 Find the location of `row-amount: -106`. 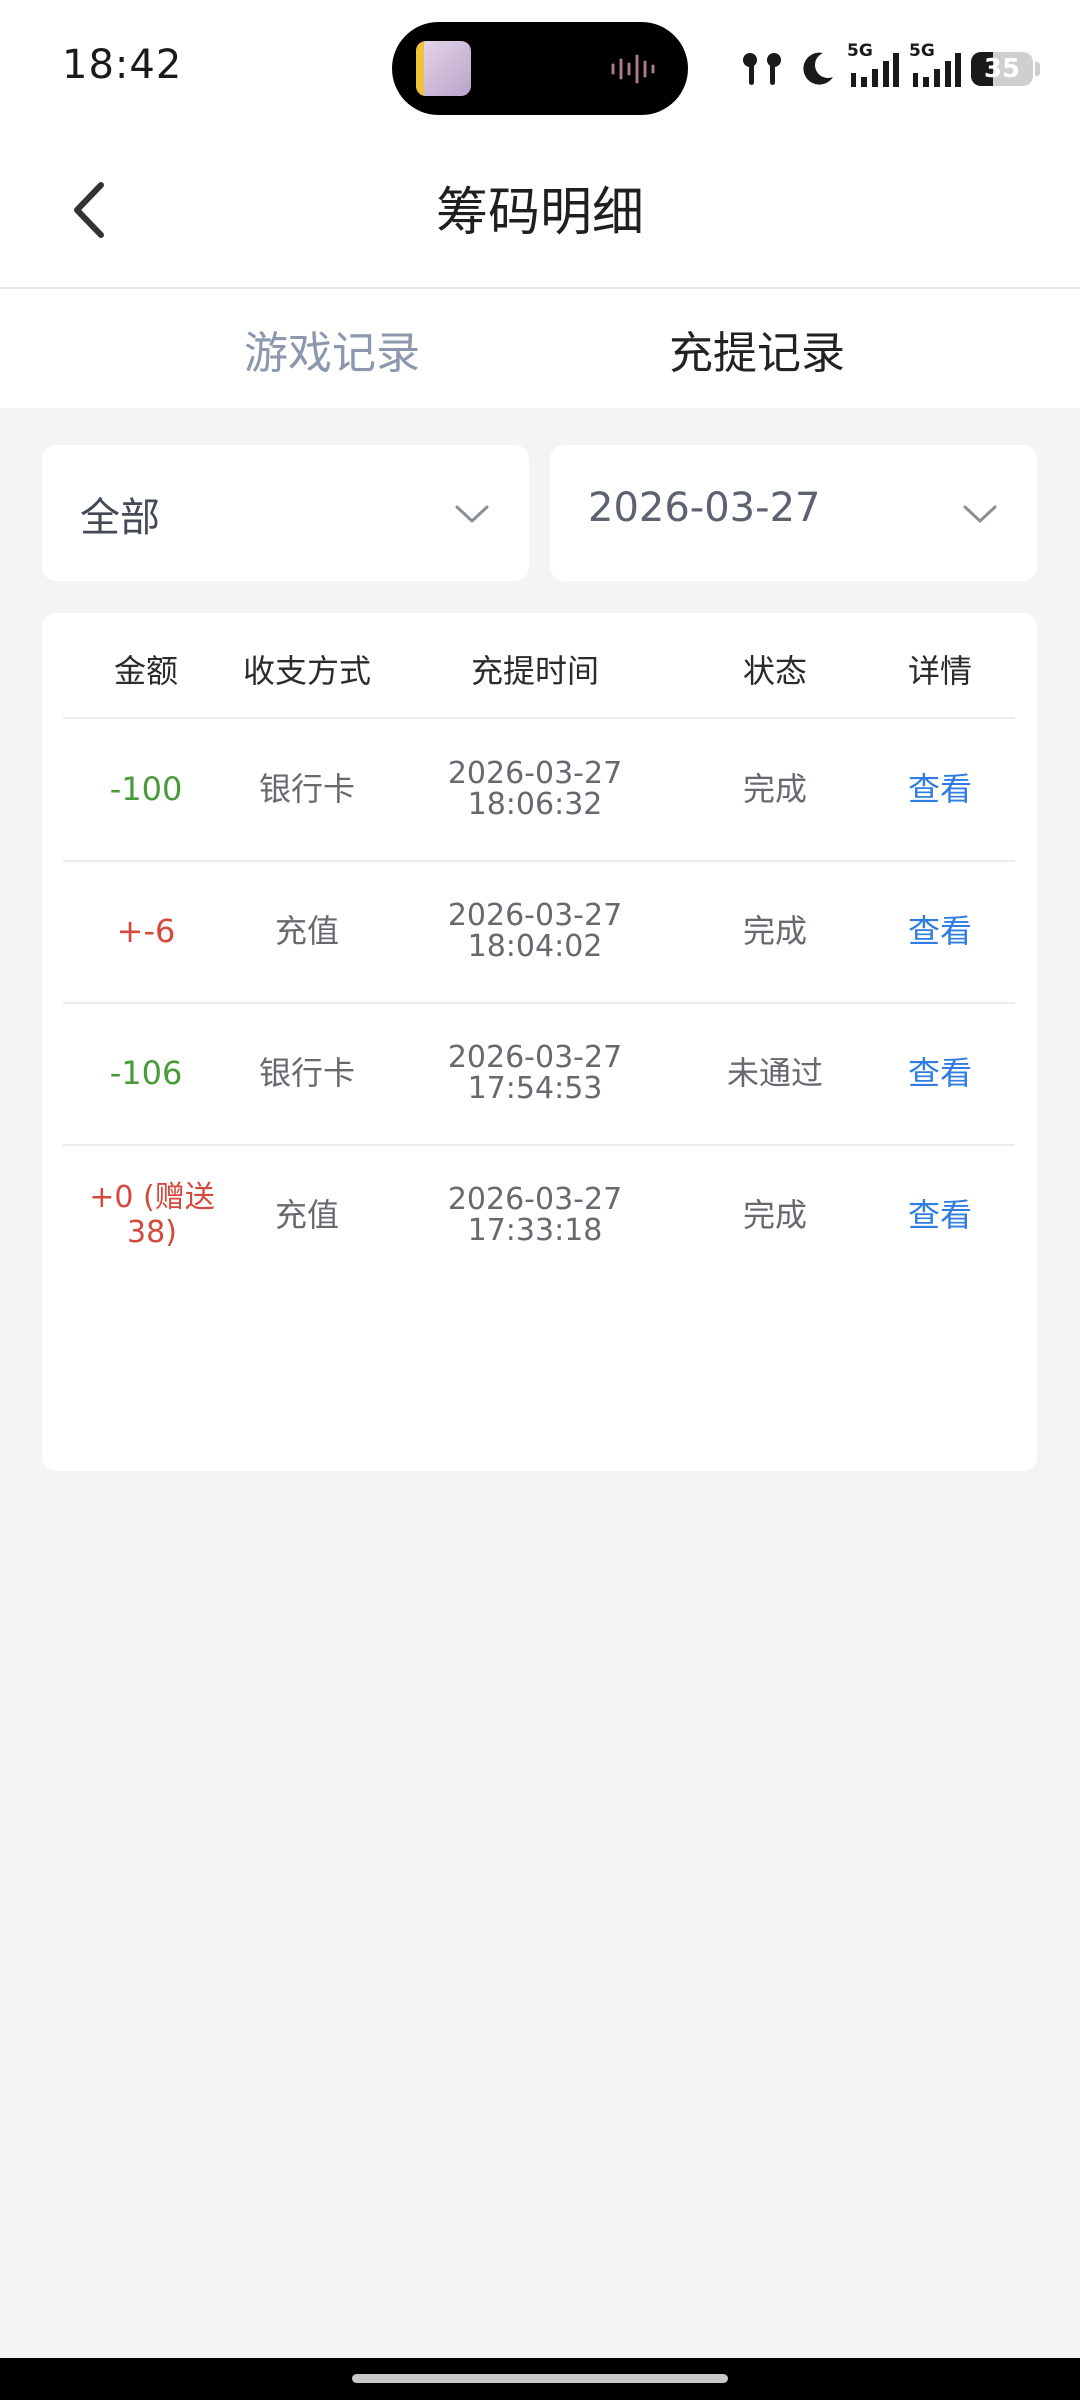

row-amount: -106 is located at coordinates (146, 1073).